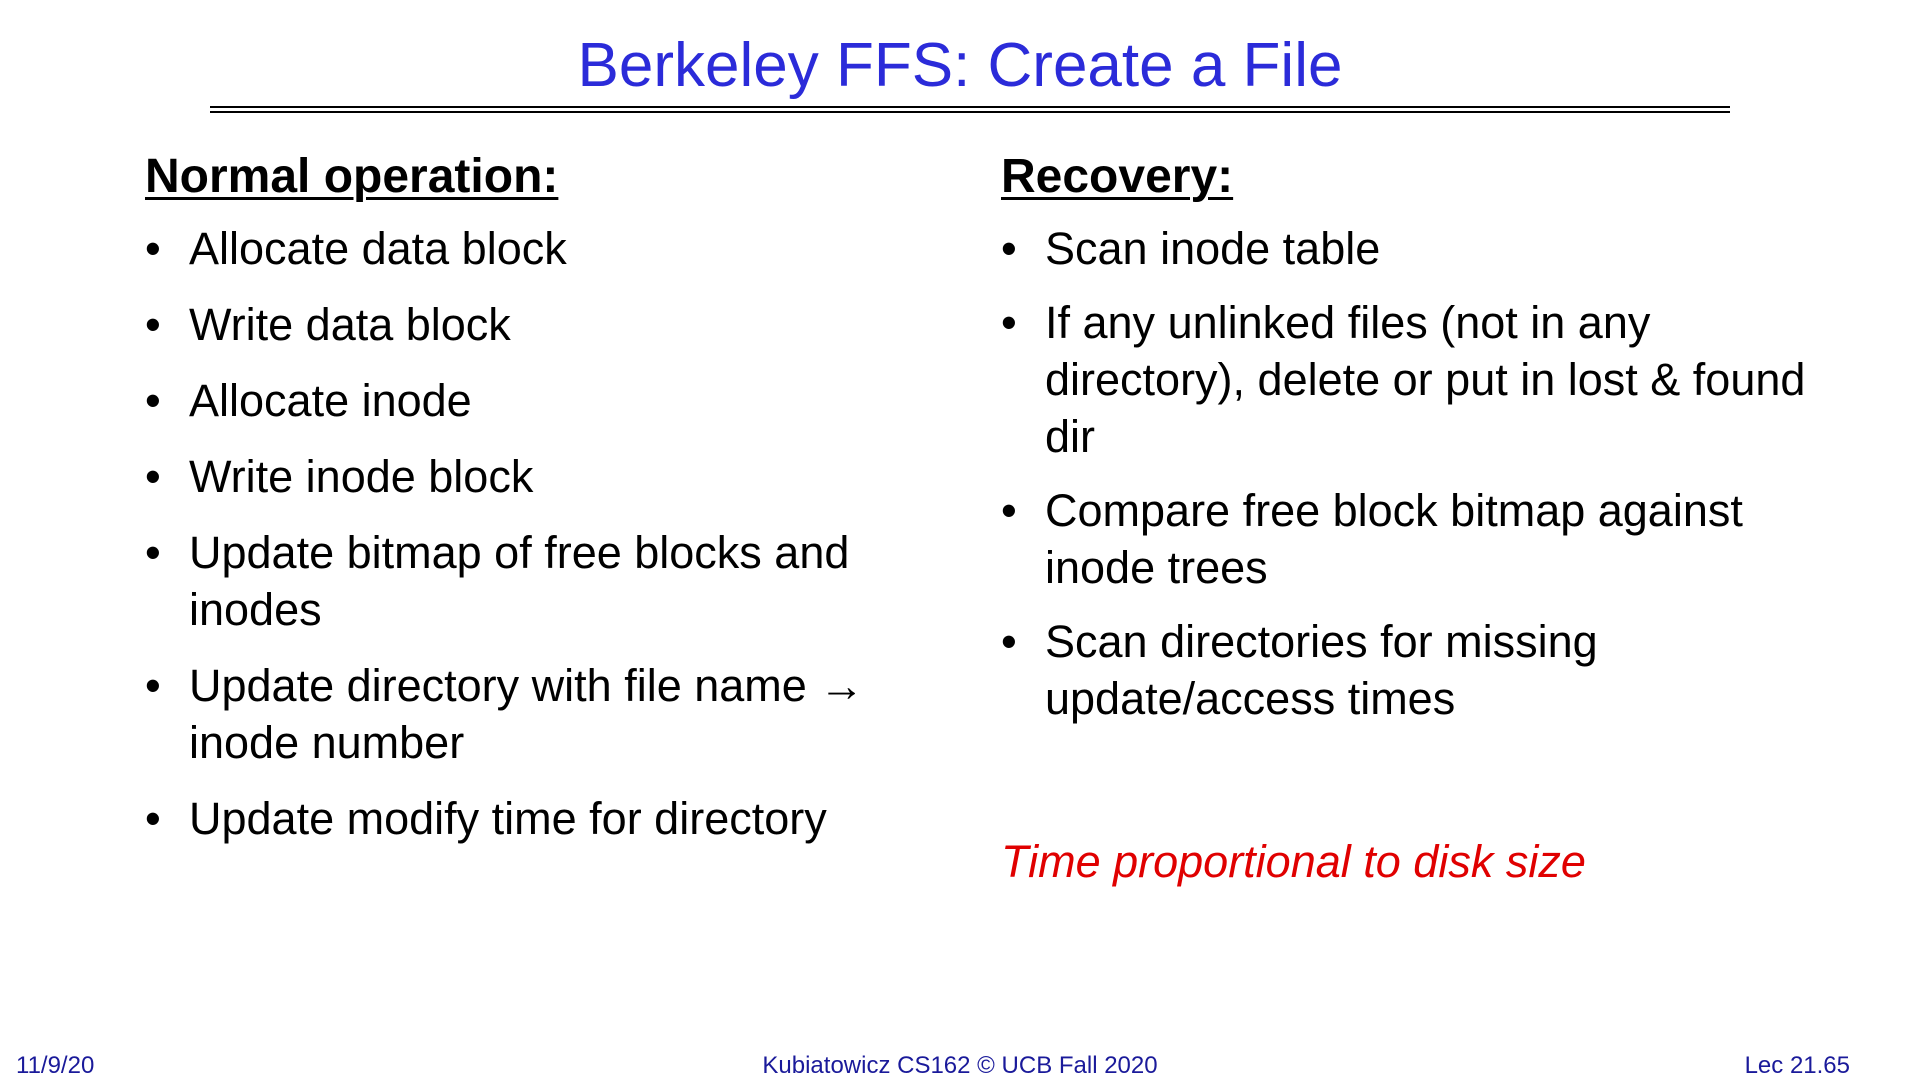 The width and height of the screenshot is (1920, 1080). What do you see at coordinates (1411, 248) in the screenshot?
I see `list-item: Scan inode table` at bounding box center [1411, 248].